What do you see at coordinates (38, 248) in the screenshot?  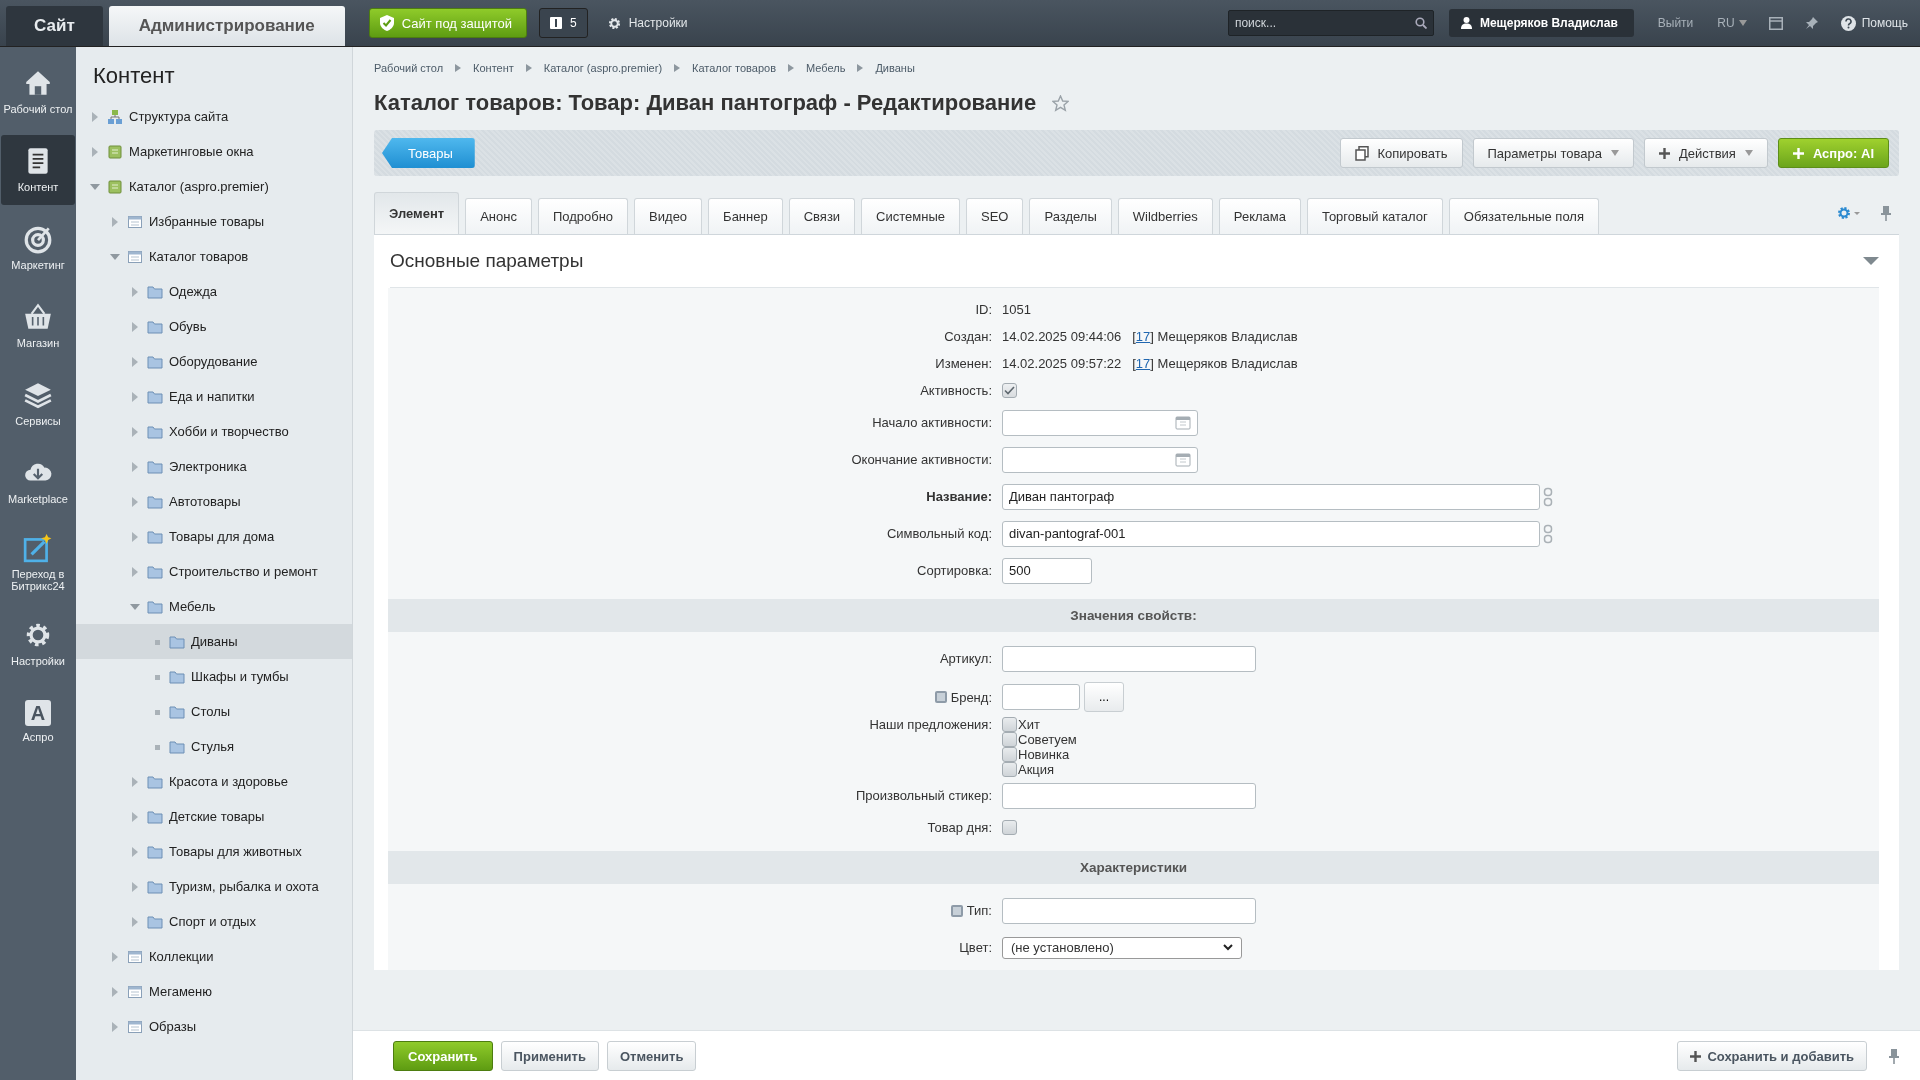 I see `nav-item: Маркетинг` at bounding box center [38, 248].